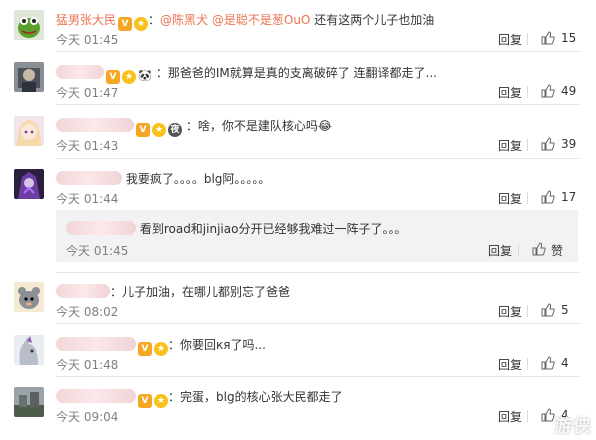 Image resolution: width=596 pixels, height=440 pixels. Describe the element at coordinates (87, 40) in the screenshot. I see `comment-time: 今天 01:45` at that location.